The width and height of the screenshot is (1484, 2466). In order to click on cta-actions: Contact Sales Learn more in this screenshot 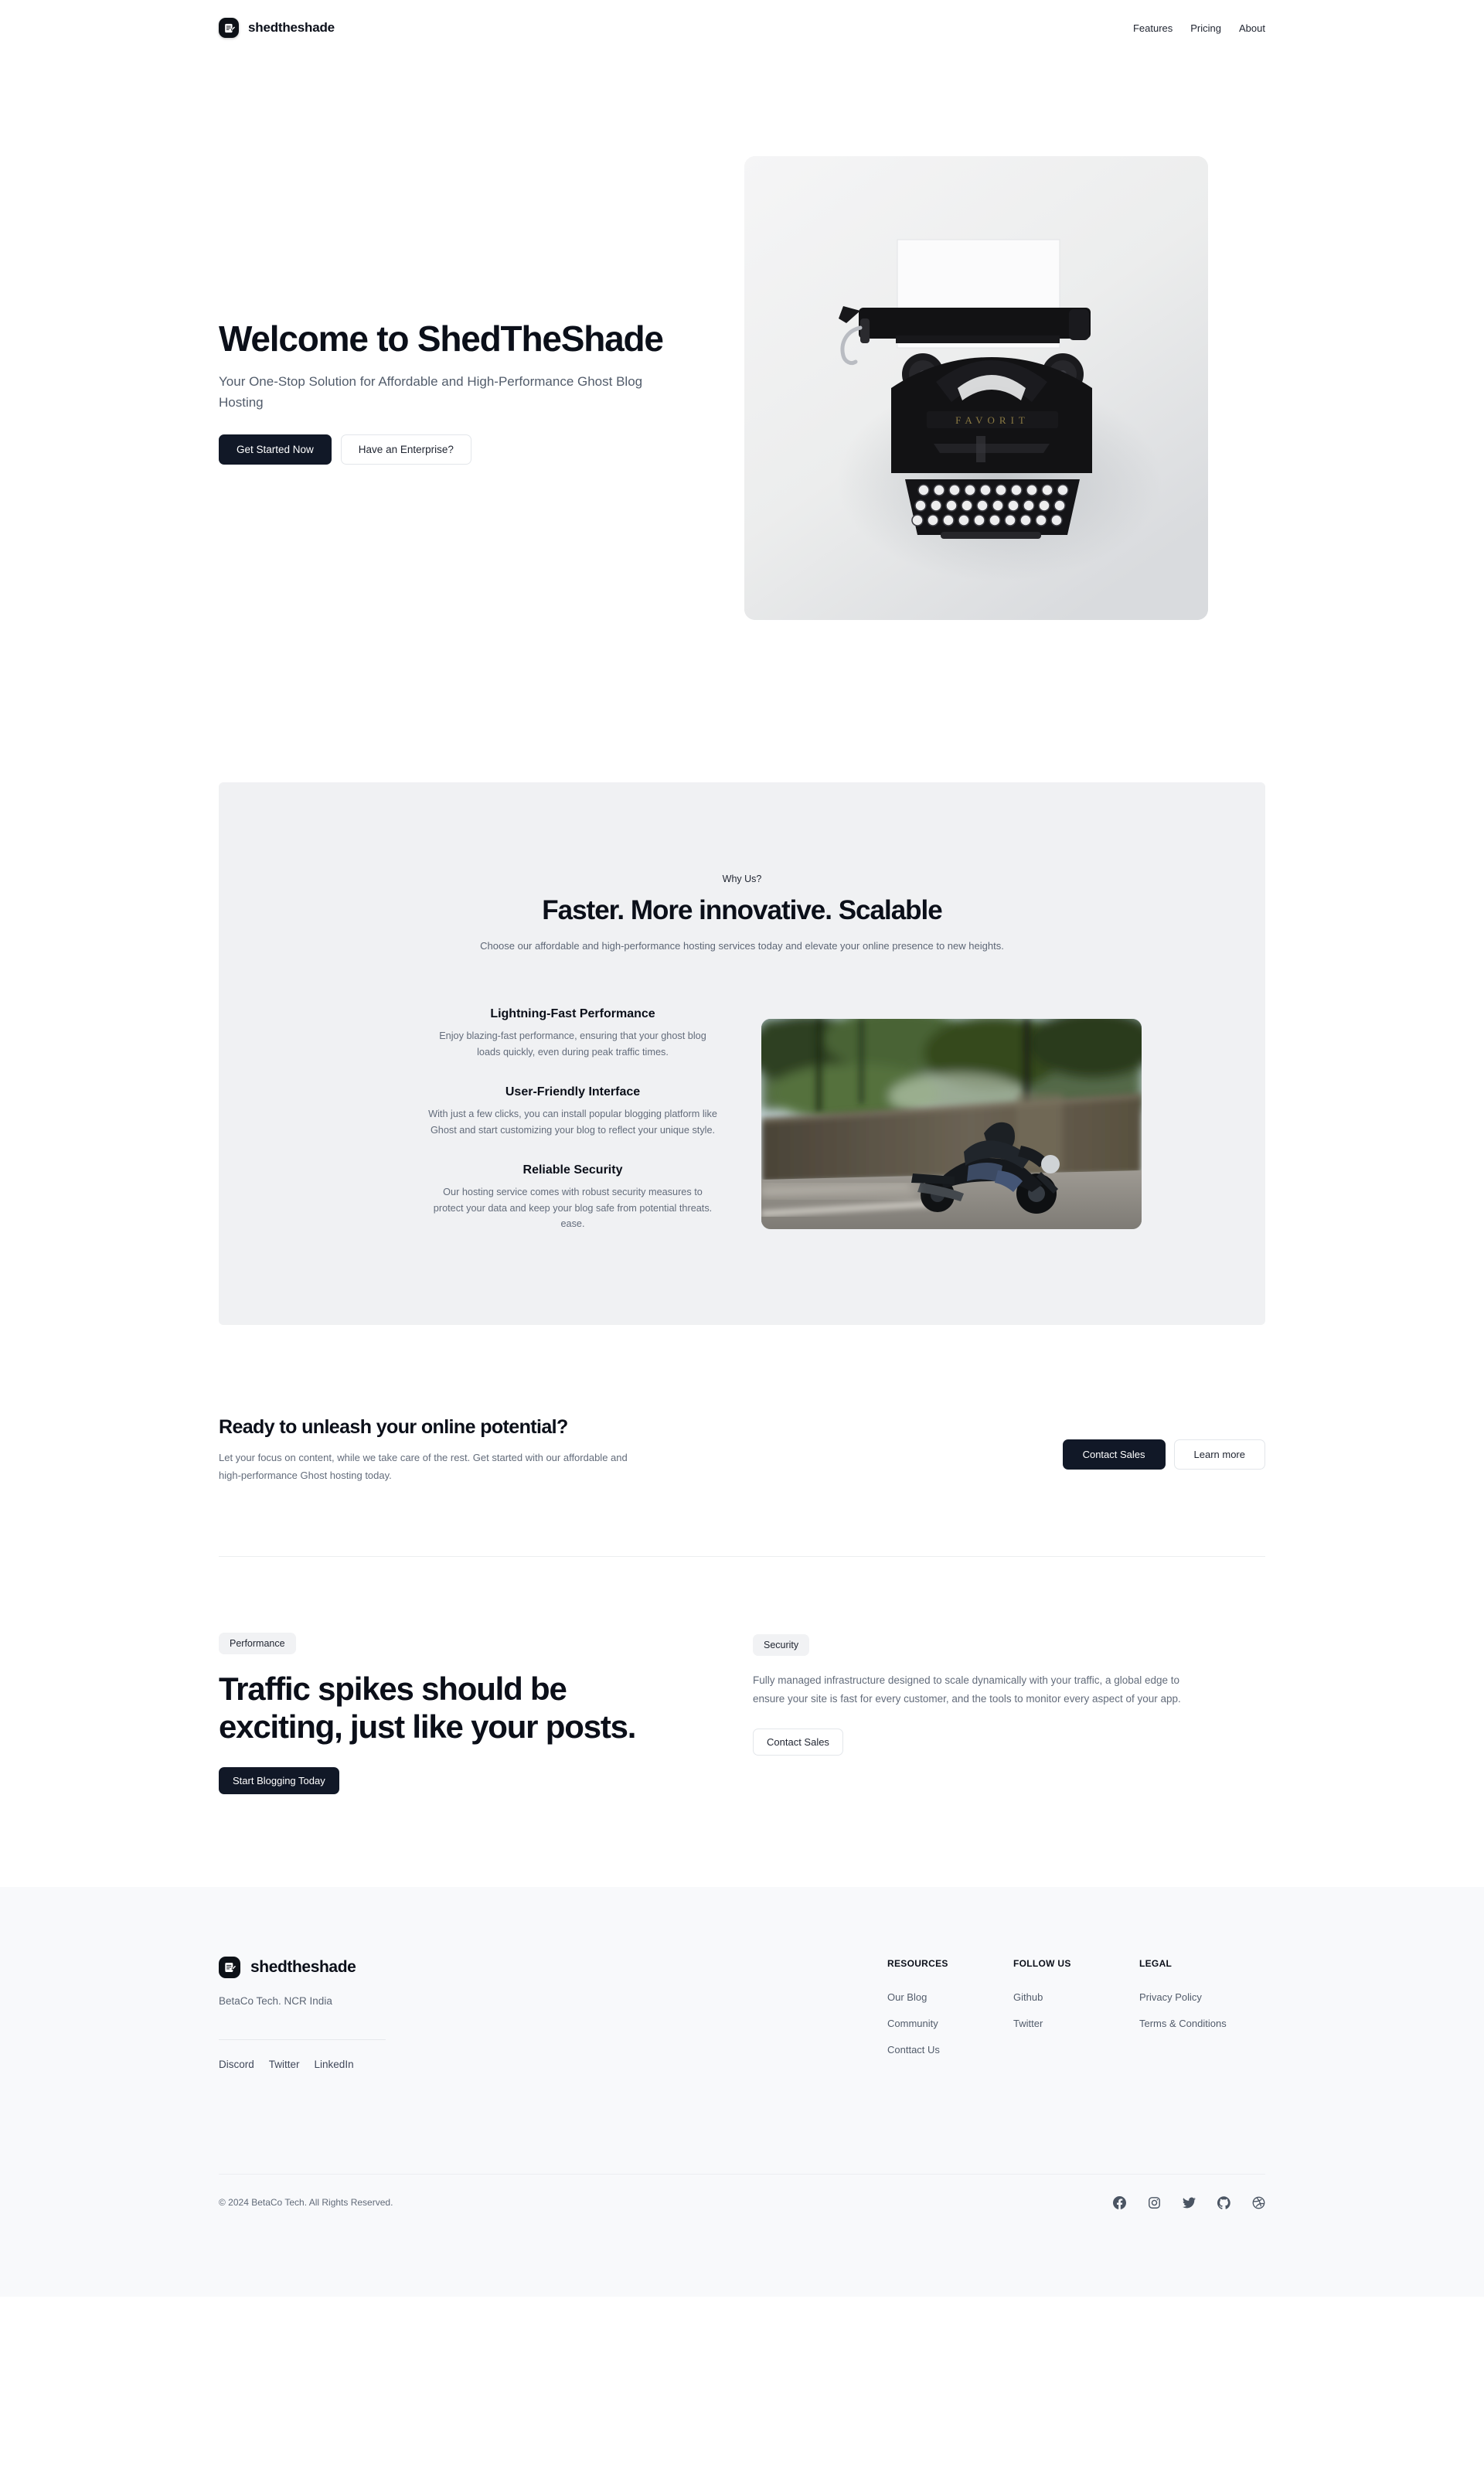, I will do `click(1163, 1443)`.